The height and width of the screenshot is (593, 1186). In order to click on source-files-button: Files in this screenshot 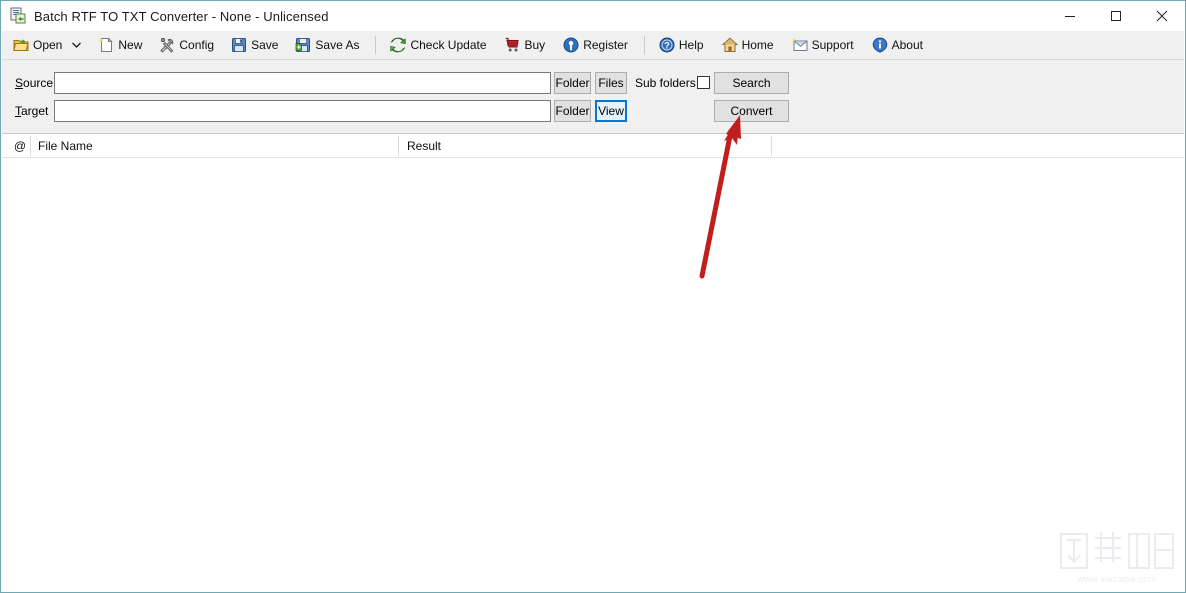, I will do `click(611, 83)`.